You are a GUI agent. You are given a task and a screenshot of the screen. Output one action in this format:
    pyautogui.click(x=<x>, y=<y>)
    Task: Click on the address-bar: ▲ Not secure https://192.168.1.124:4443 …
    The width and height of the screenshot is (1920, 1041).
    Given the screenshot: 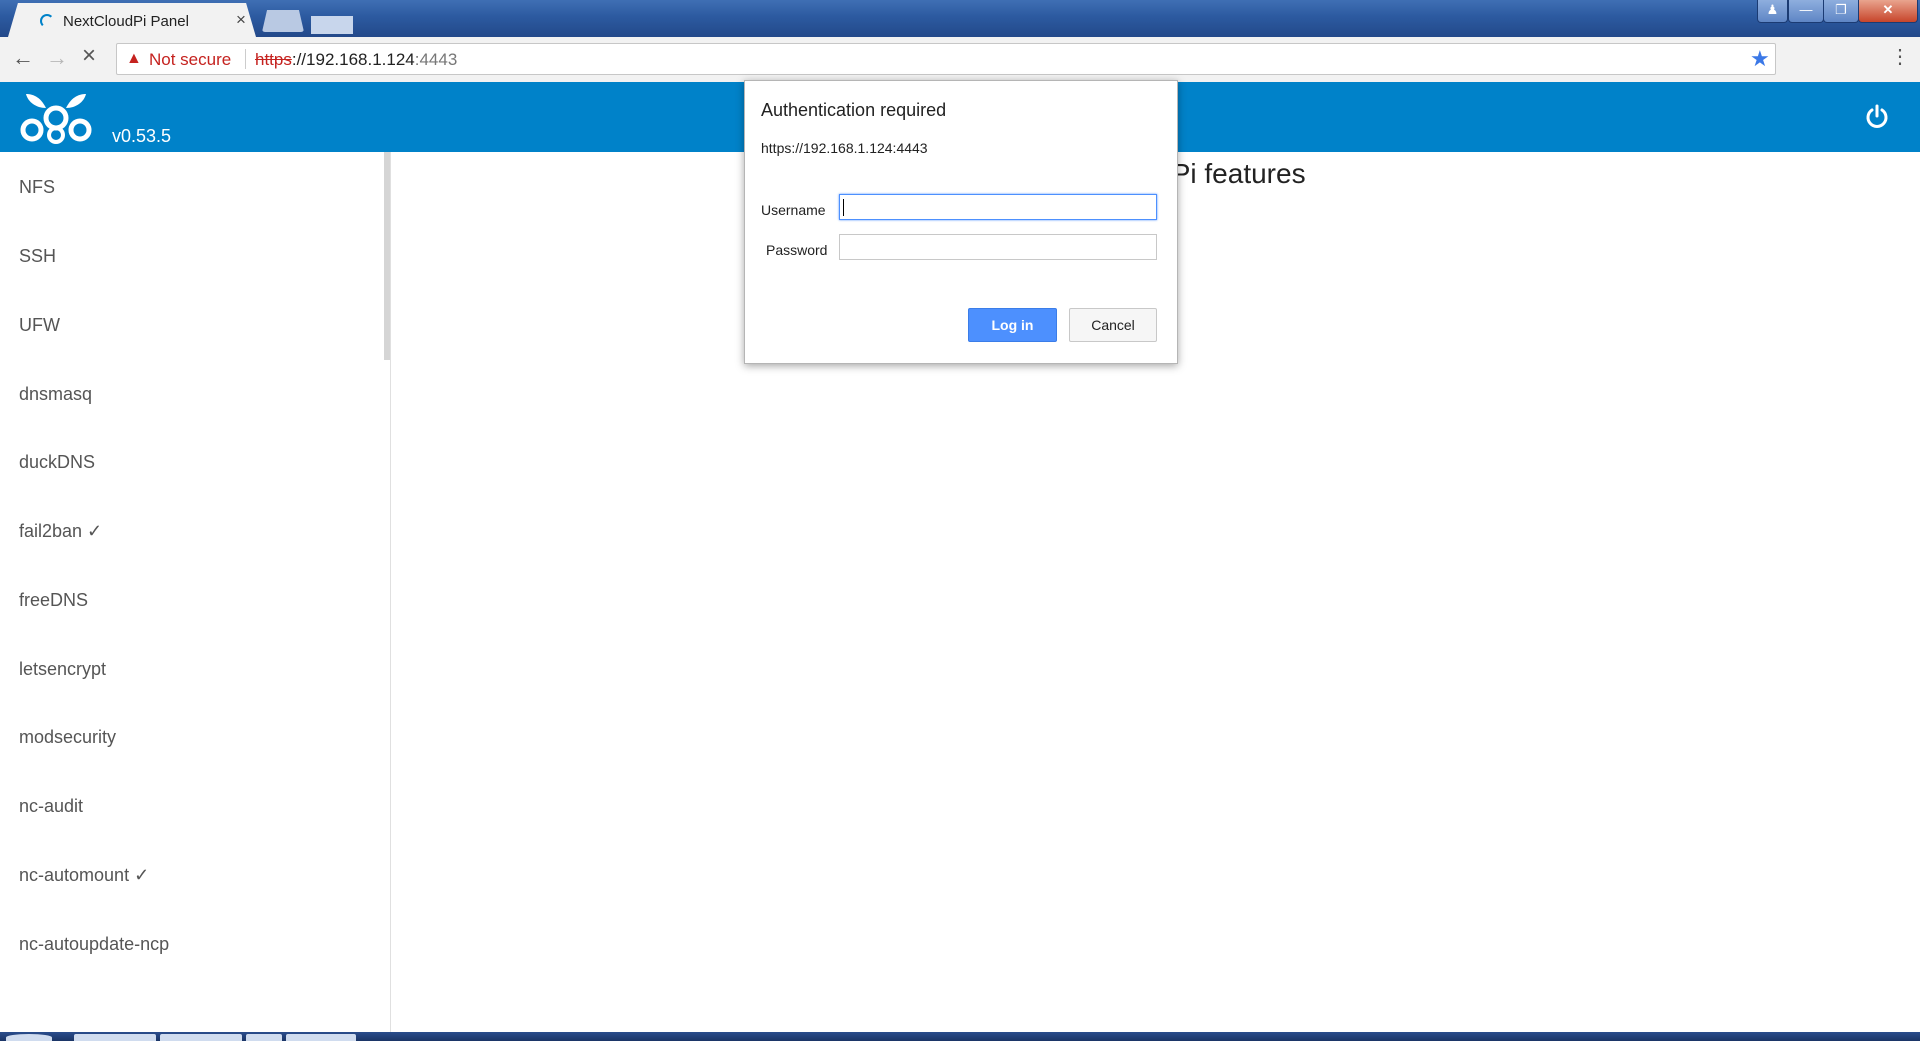 What is the action you would take?
    pyautogui.click(x=946, y=59)
    